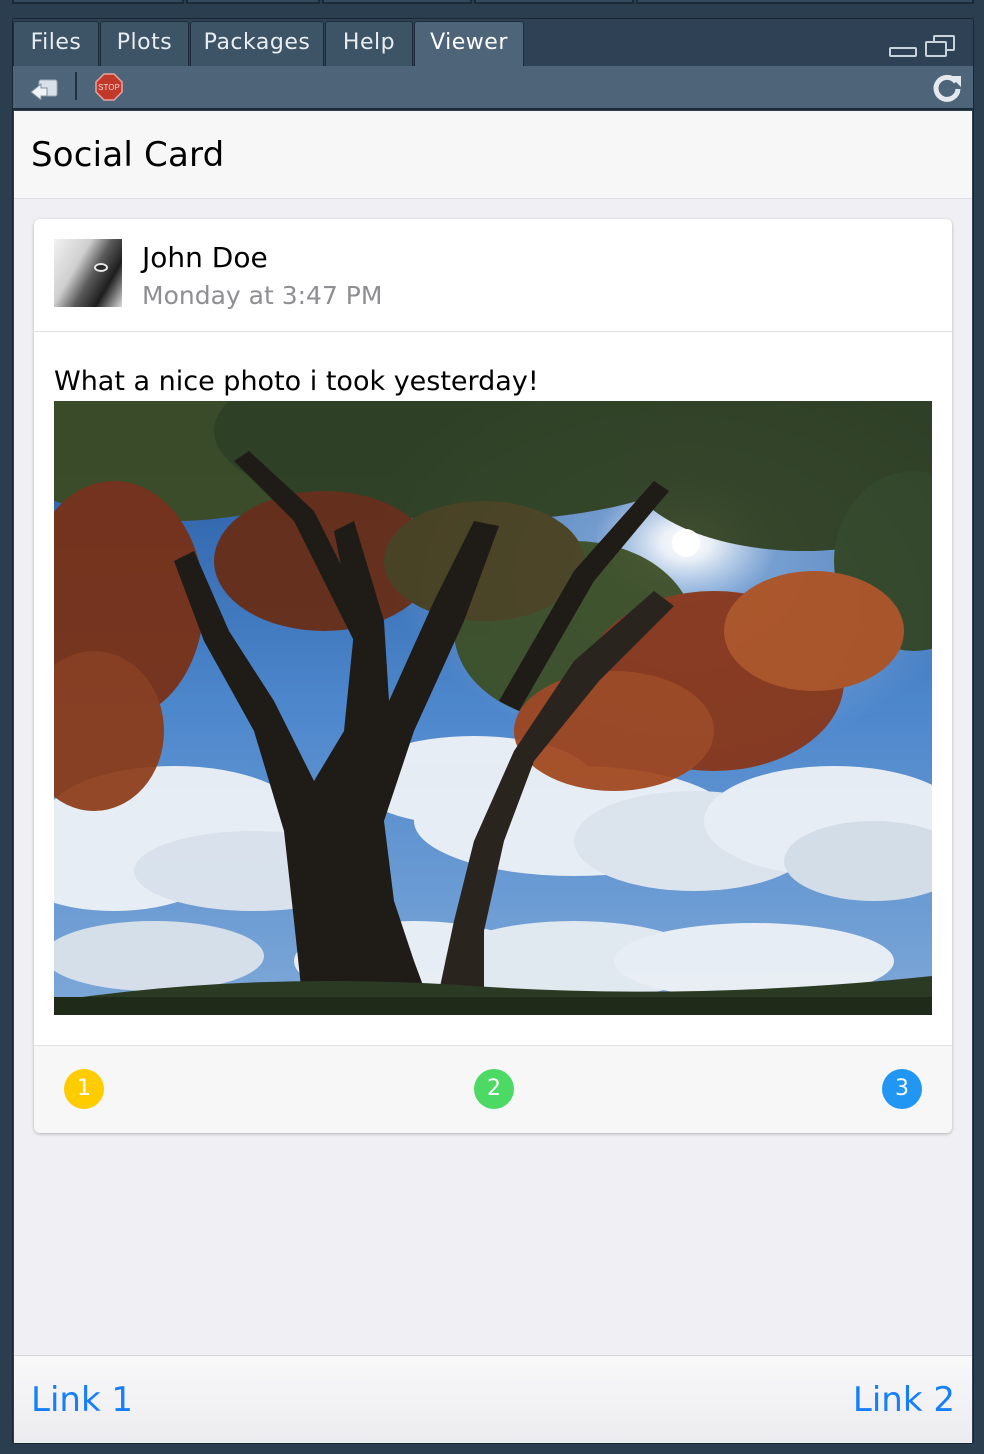 The width and height of the screenshot is (984, 1454). Describe the element at coordinates (88, 273) in the screenshot. I see `avatar` at that location.